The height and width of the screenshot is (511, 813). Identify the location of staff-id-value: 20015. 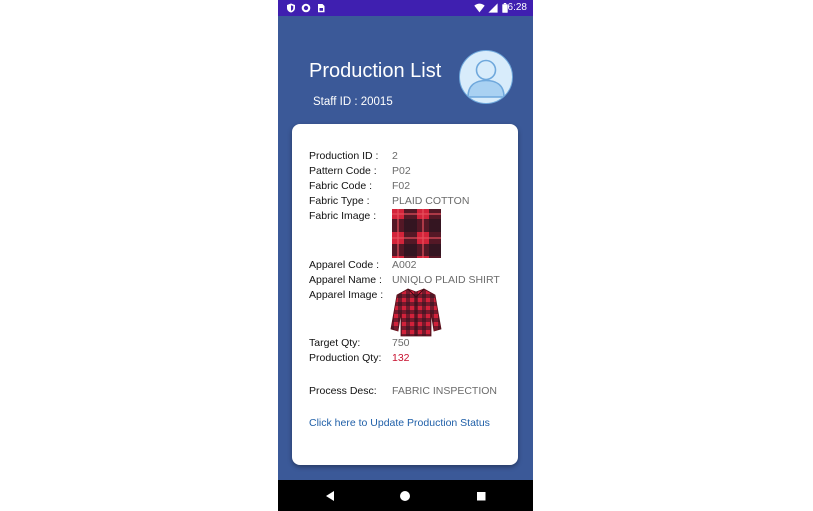
(376, 102).